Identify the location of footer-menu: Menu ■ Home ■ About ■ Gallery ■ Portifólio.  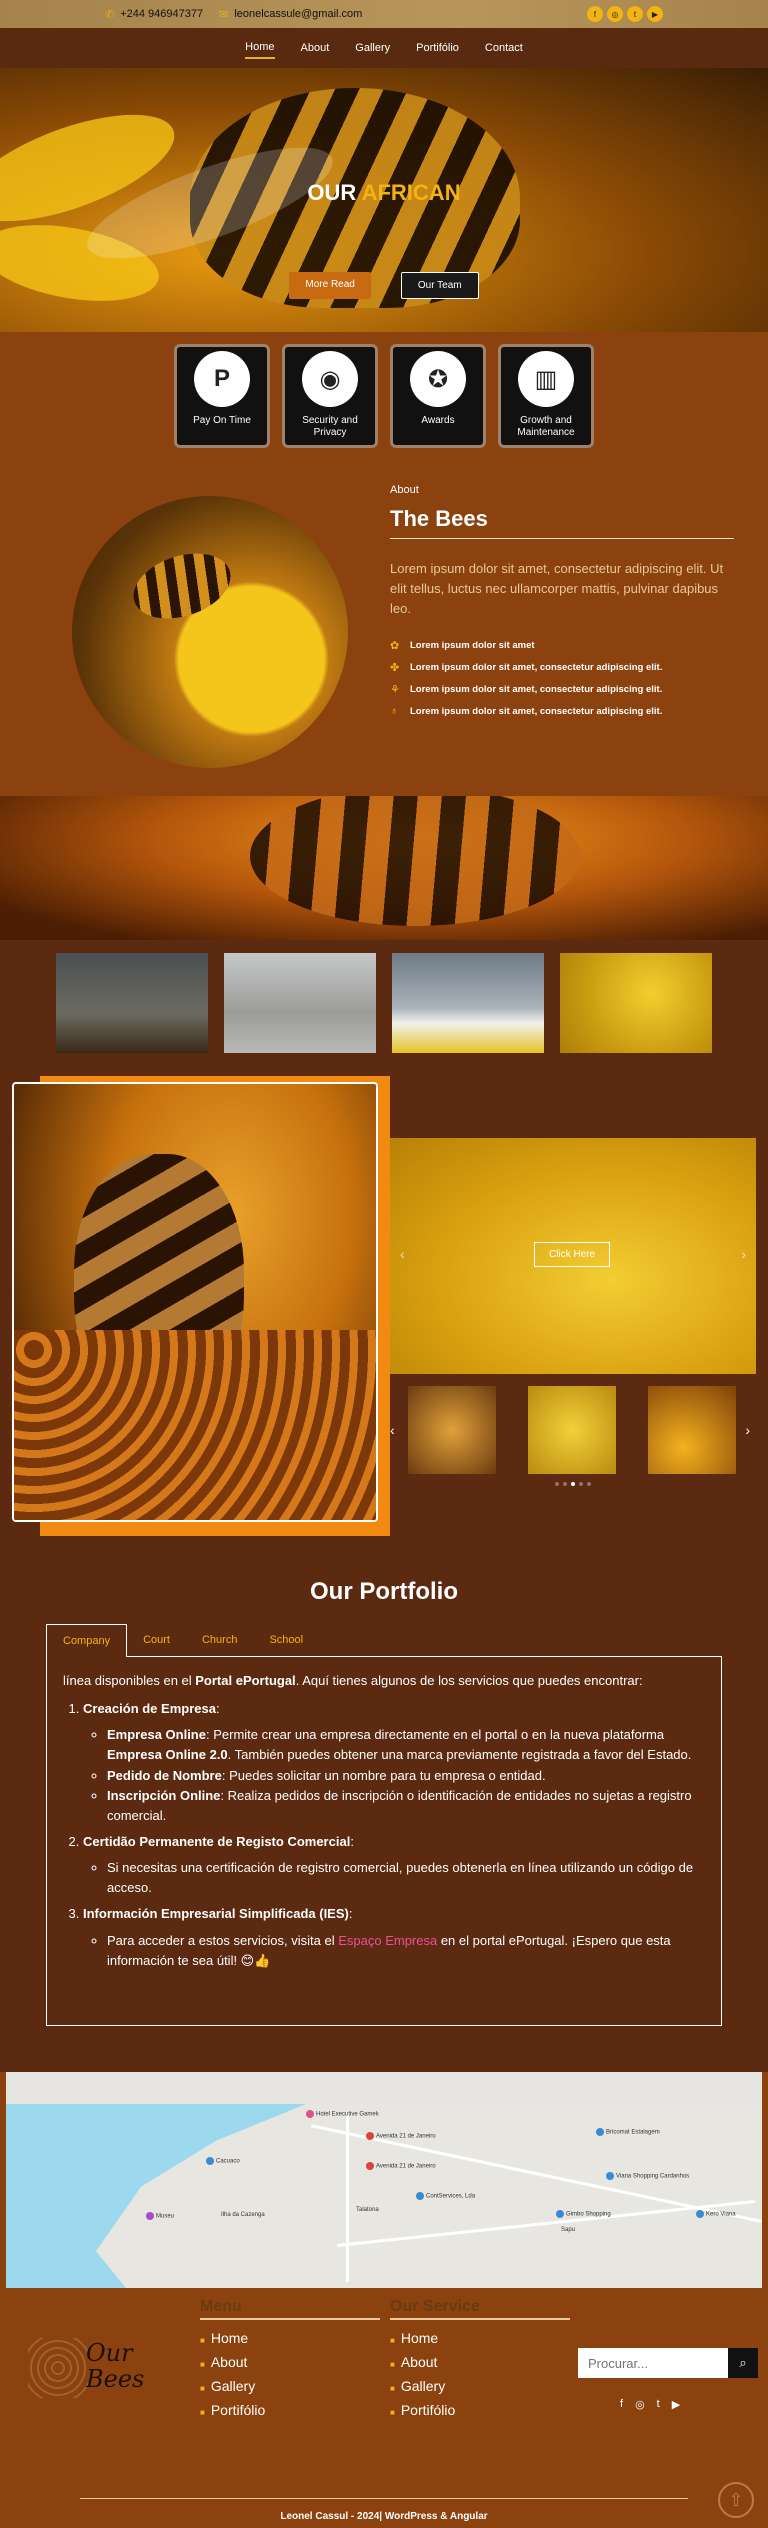
(290, 2362).